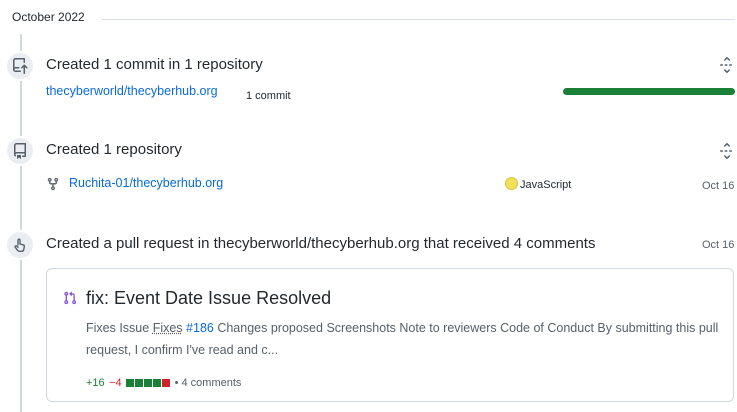 This screenshot has width=737, height=412. I want to click on repo-push-badge, so click(20, 66).